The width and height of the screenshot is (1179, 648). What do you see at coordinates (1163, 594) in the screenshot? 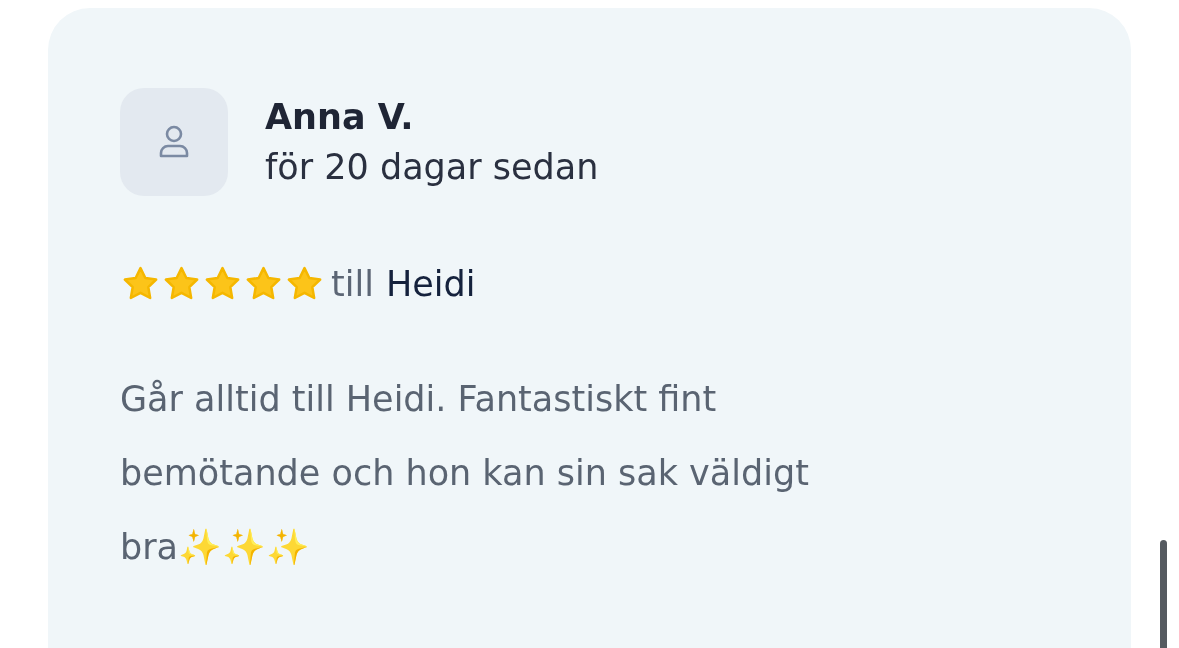
I see `scrollbar` at bounding box center [1163, 594].